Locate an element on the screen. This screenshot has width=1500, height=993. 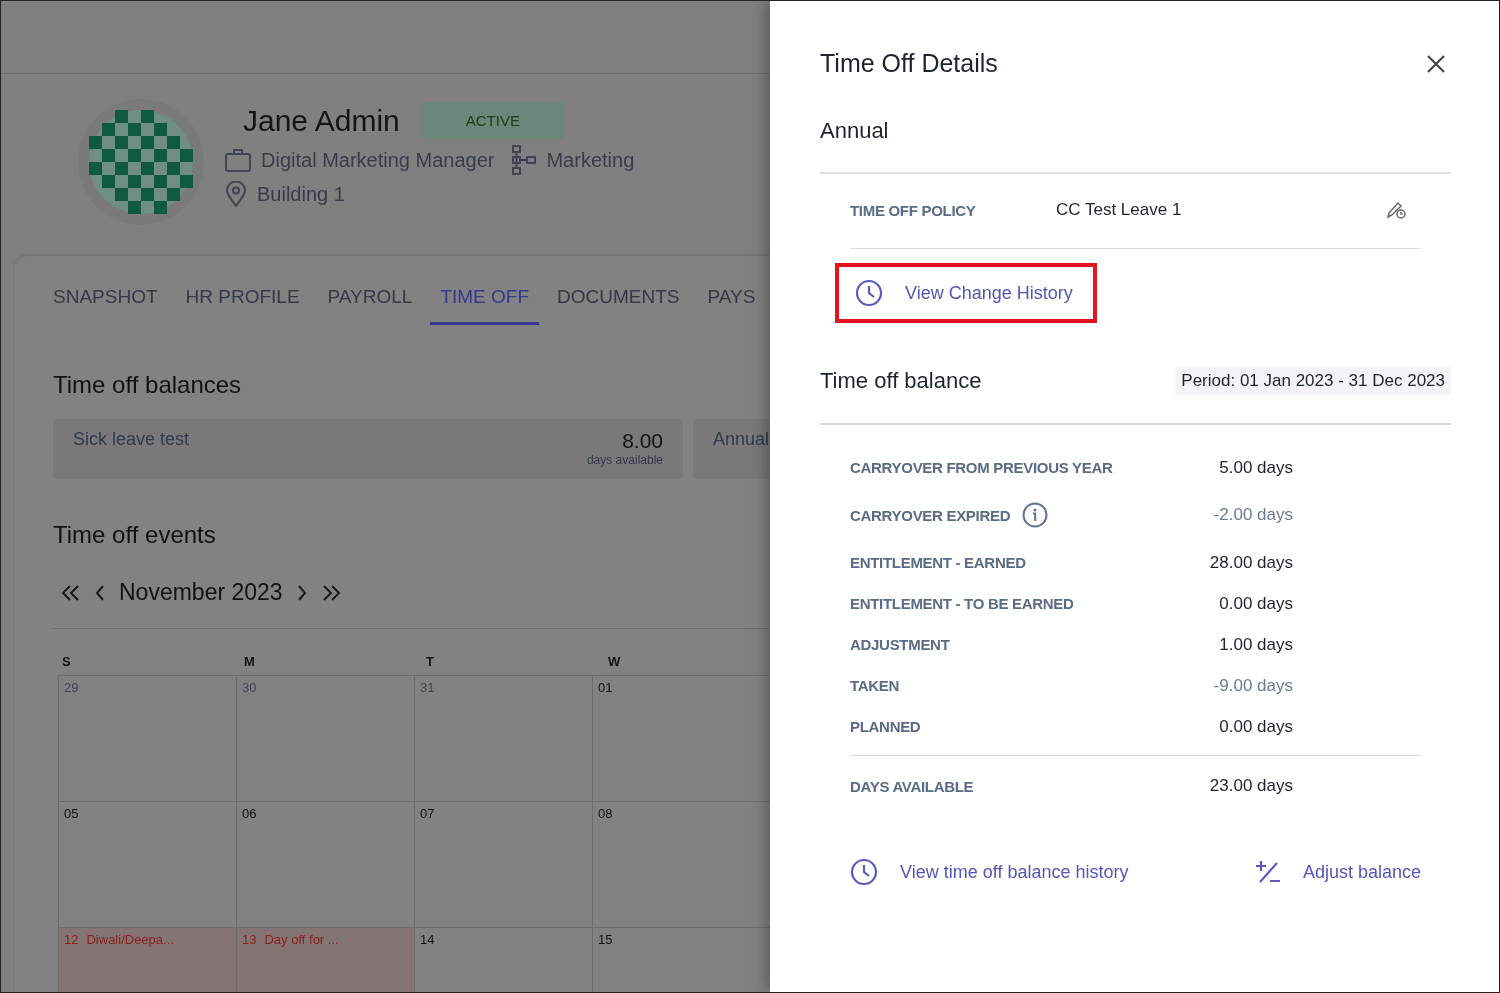
location: Building 1 is located at coordinates (301, 194).